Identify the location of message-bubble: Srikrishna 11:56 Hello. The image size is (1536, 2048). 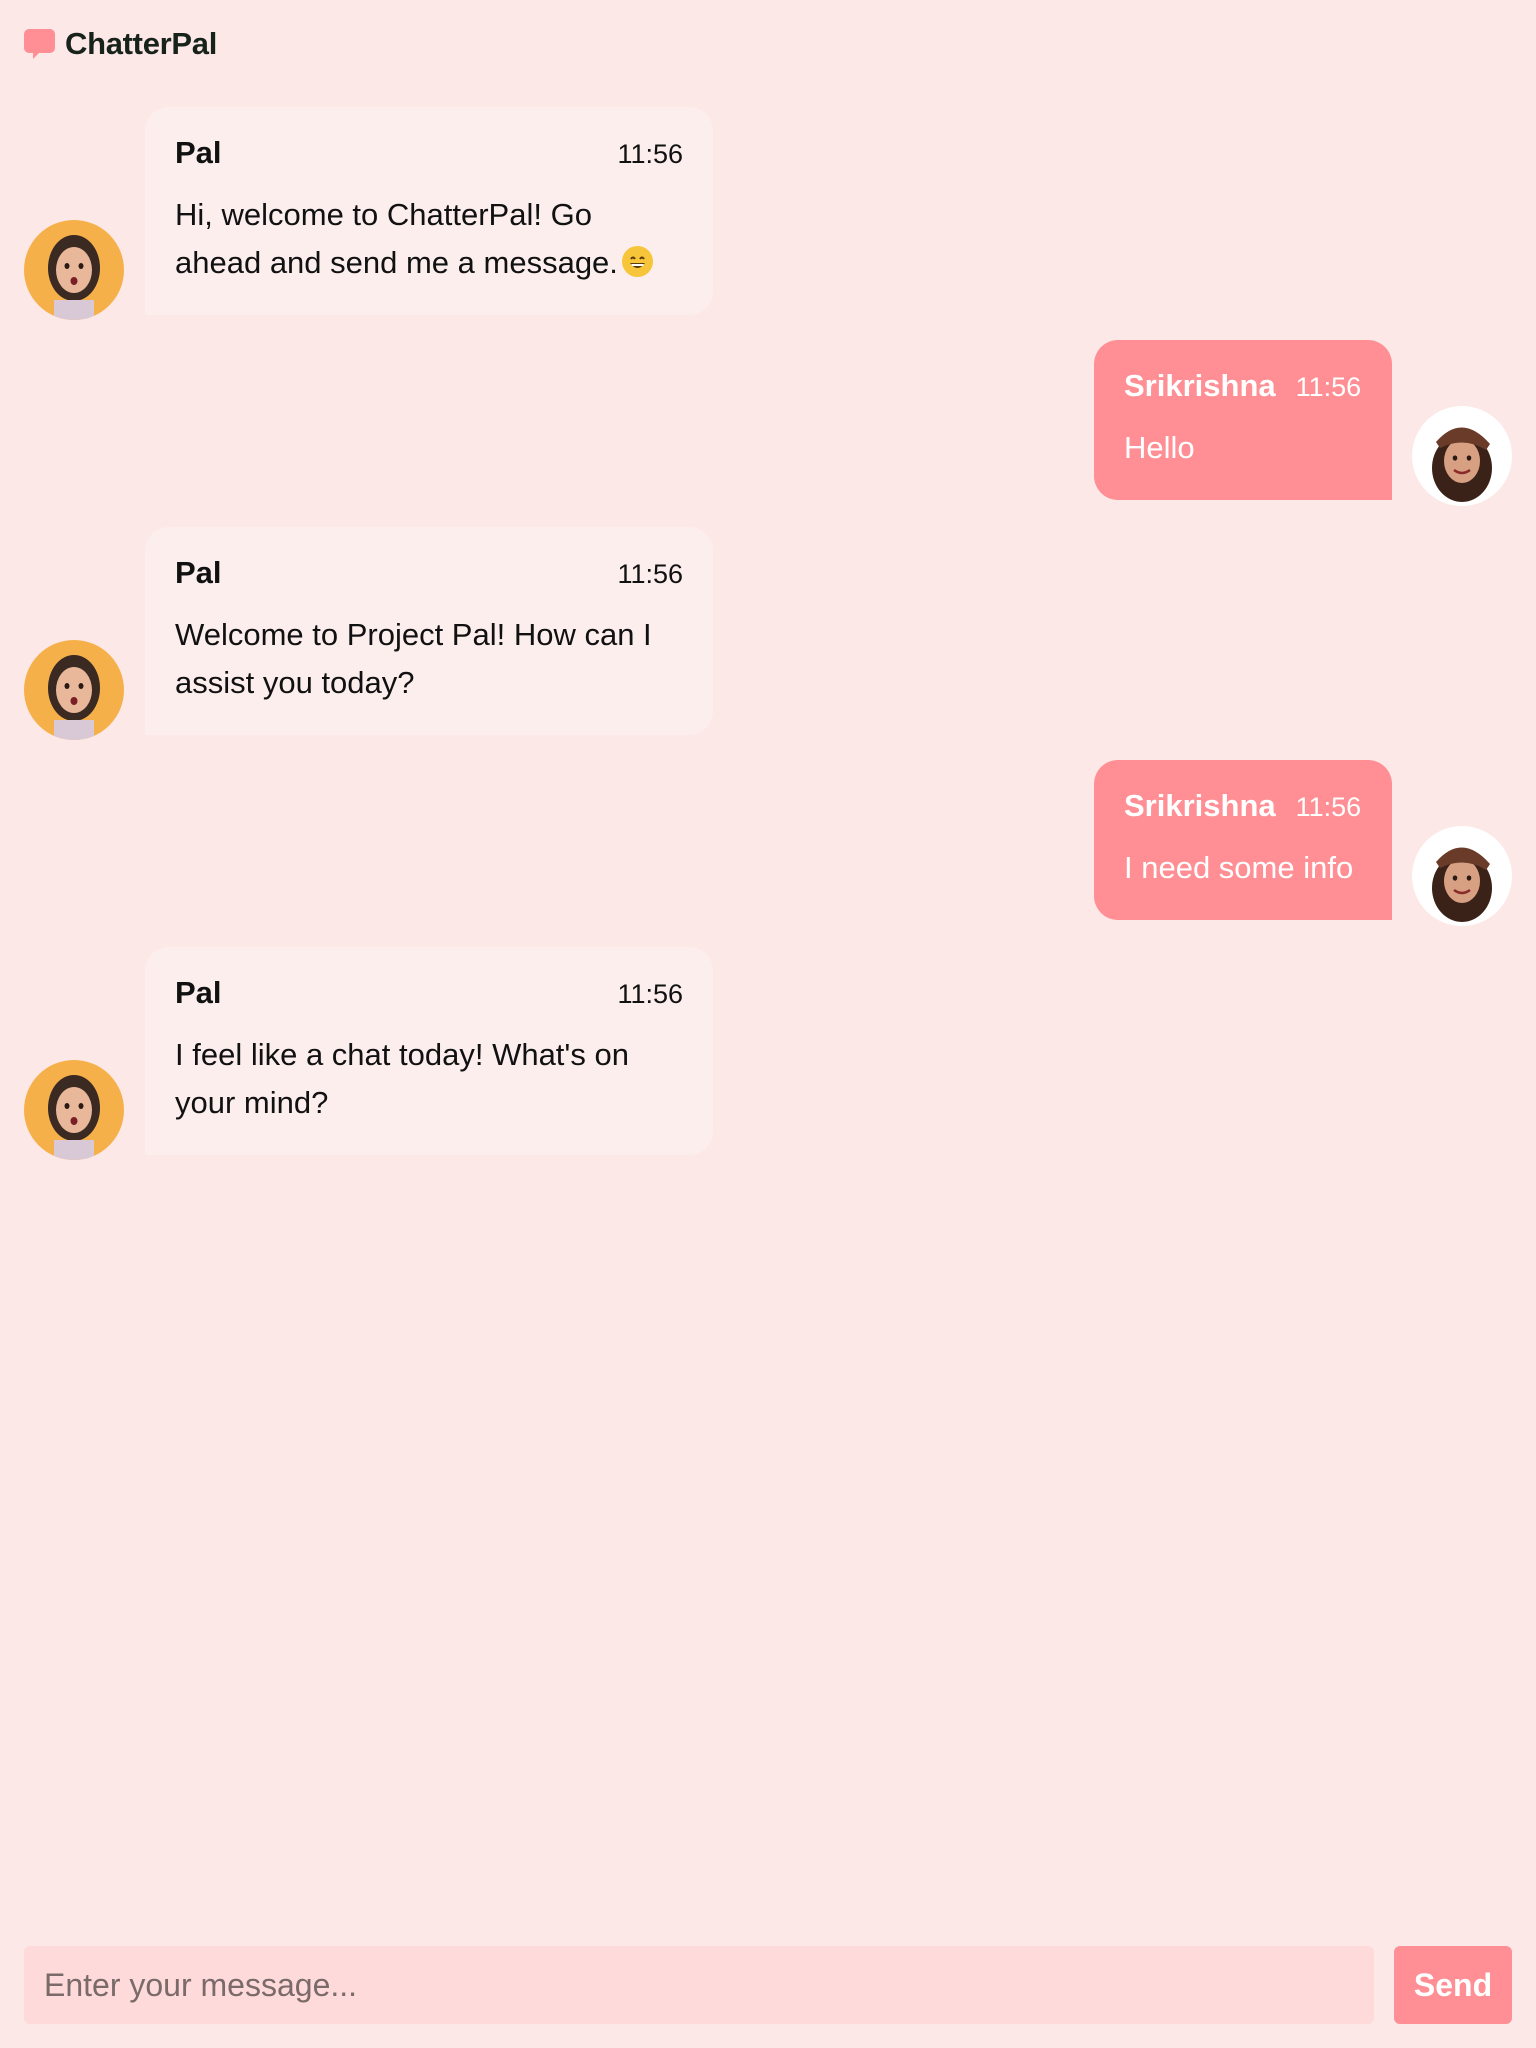
(1243, 420).